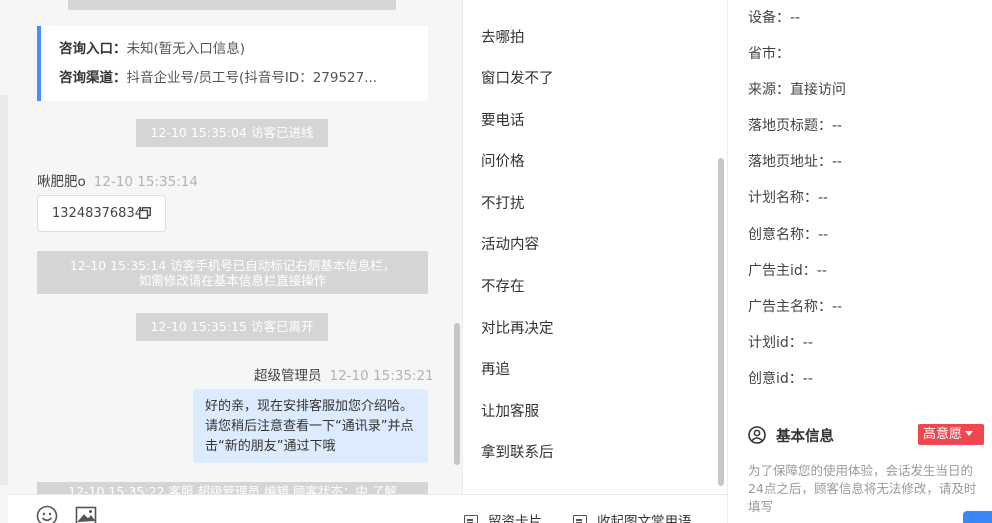 Image resolution: width=992 pixels, height=523 pixels. Describe the element at coordinates (795, 307) in the screenshot. I see `advertiser-name-field: 广告主名称：--` at that location.